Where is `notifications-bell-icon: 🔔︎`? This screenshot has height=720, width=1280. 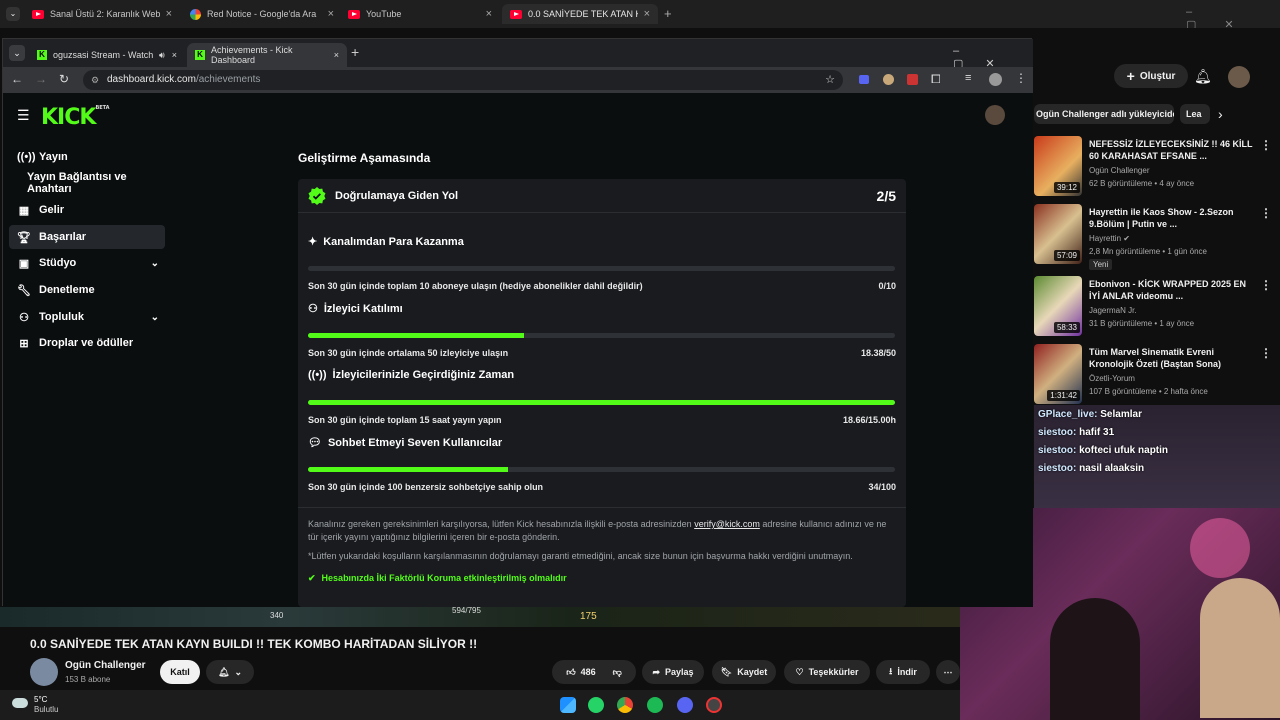
notifications-bell-icon: 🔔︎ is located at coordinates (1203, 76).